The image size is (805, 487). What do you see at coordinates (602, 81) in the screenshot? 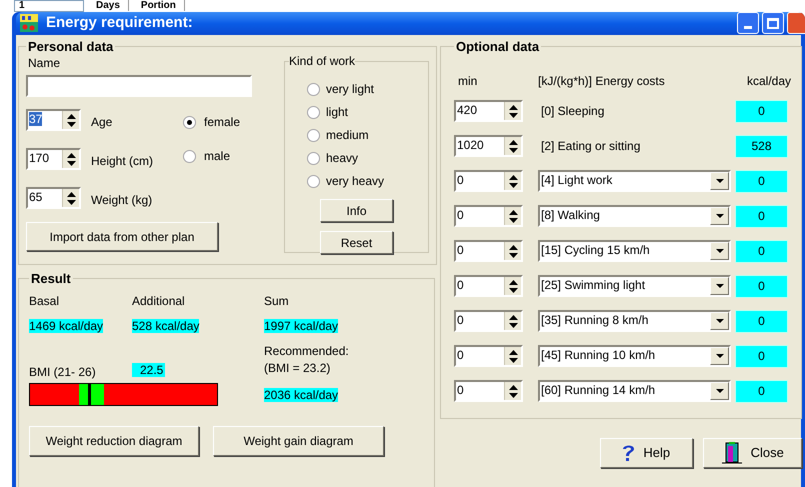
I see `column-header: [kJ/(kg*h)] Energy costs` at bounding box center [602, 81].